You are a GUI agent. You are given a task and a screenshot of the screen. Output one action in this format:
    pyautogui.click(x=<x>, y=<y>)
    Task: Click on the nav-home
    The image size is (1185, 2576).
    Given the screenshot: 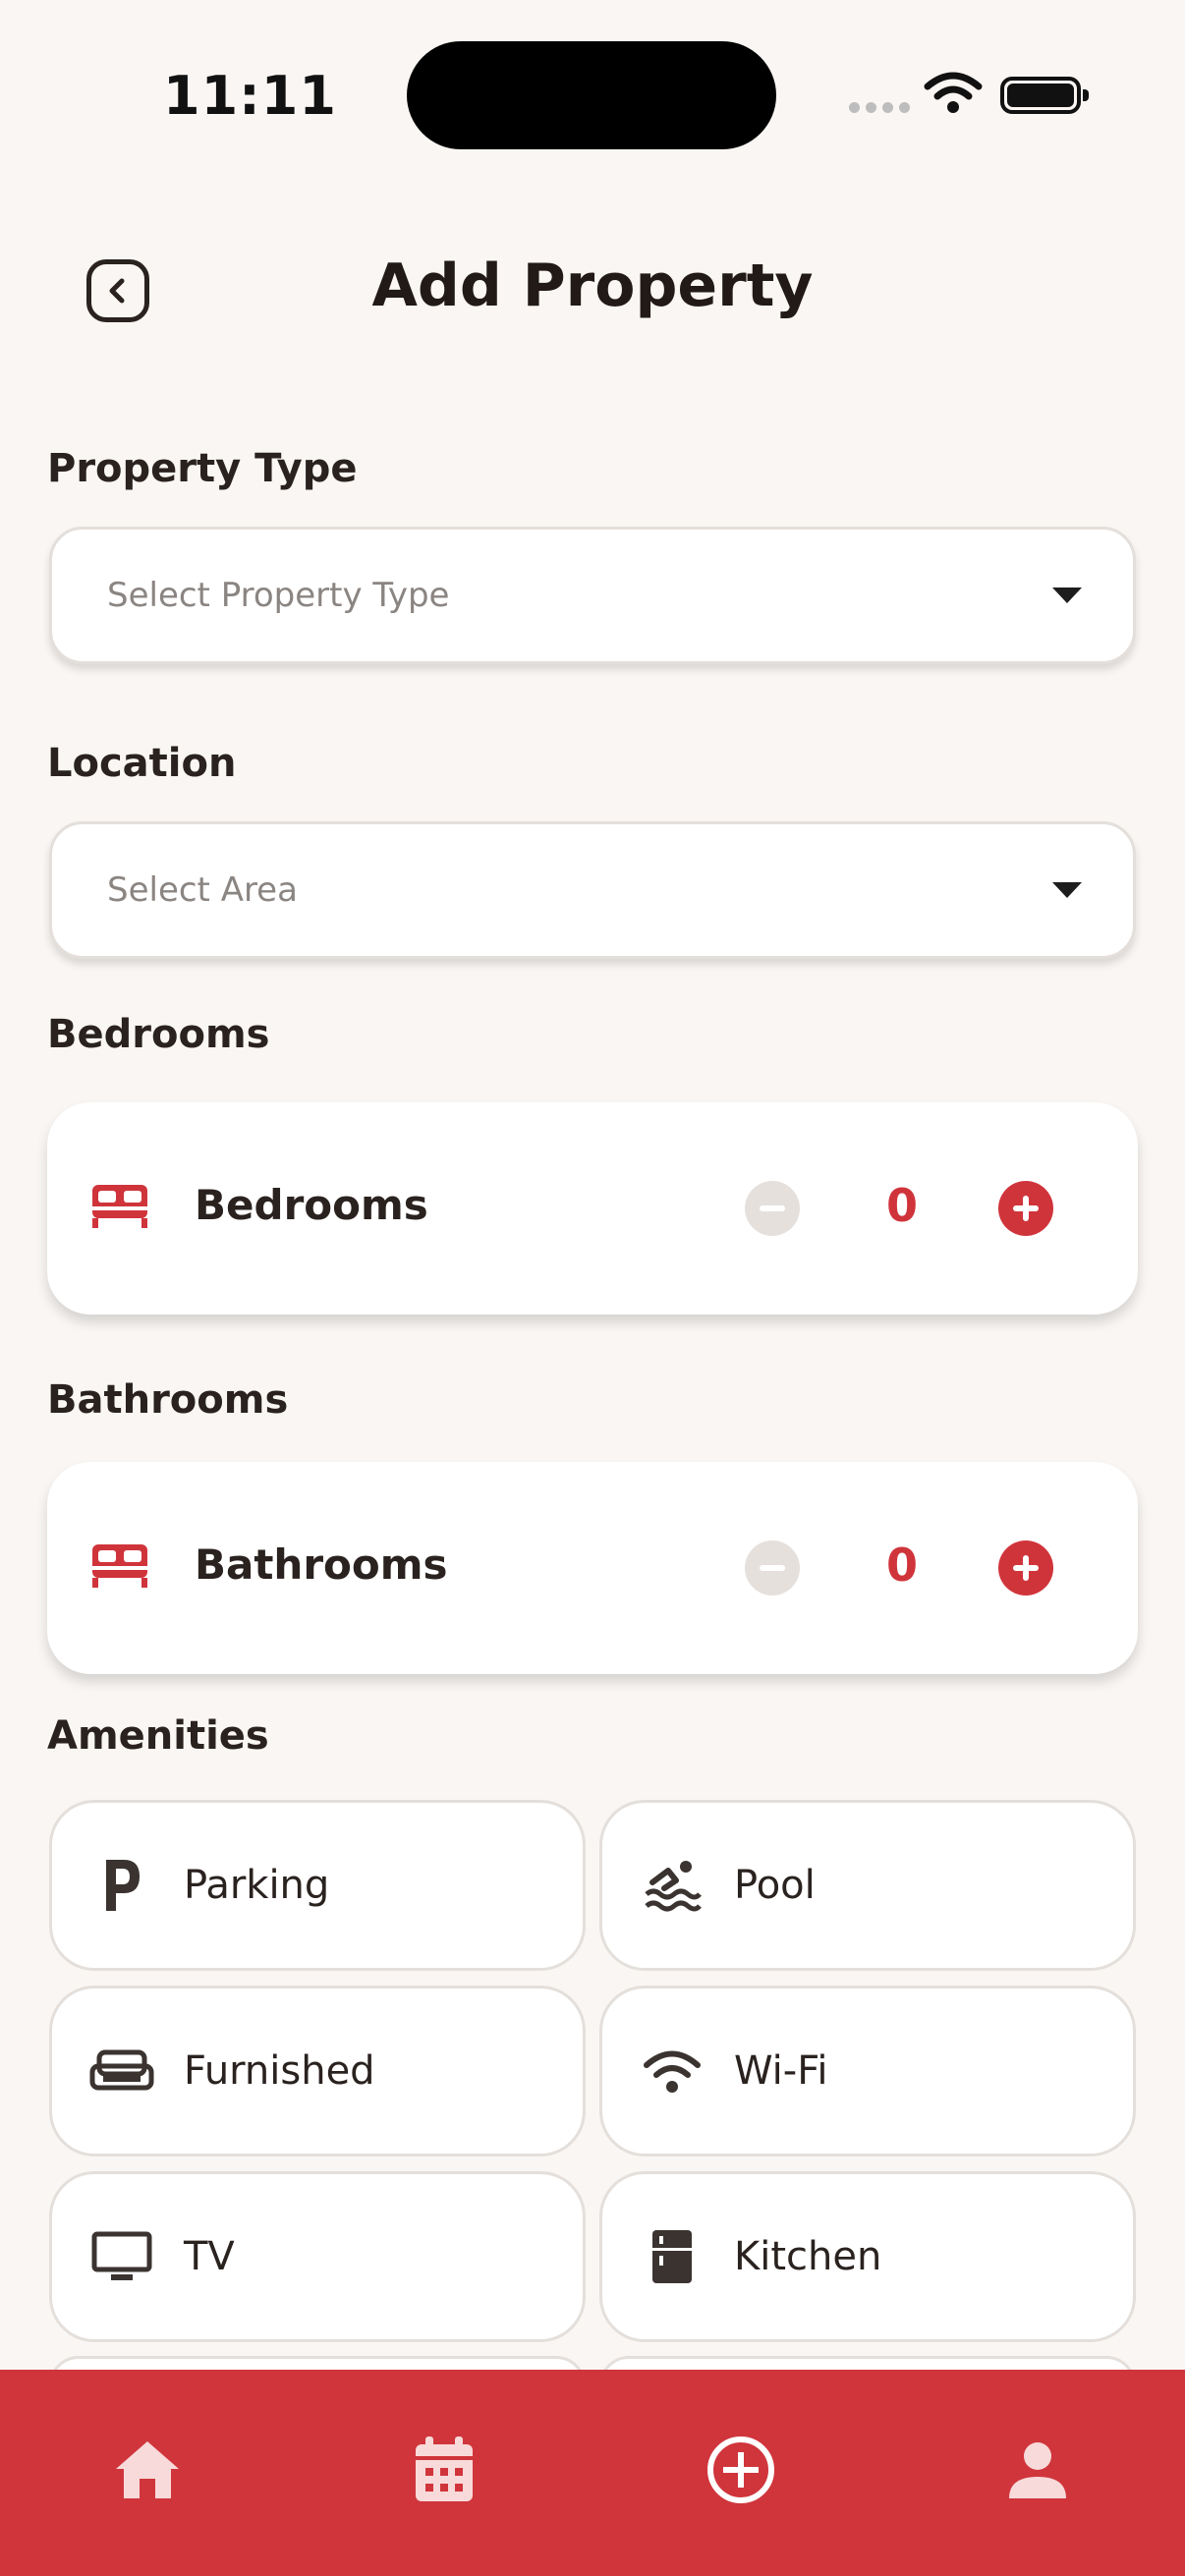 What is the action you would take?
    pyautogui.click(x=148, y=2470)
    